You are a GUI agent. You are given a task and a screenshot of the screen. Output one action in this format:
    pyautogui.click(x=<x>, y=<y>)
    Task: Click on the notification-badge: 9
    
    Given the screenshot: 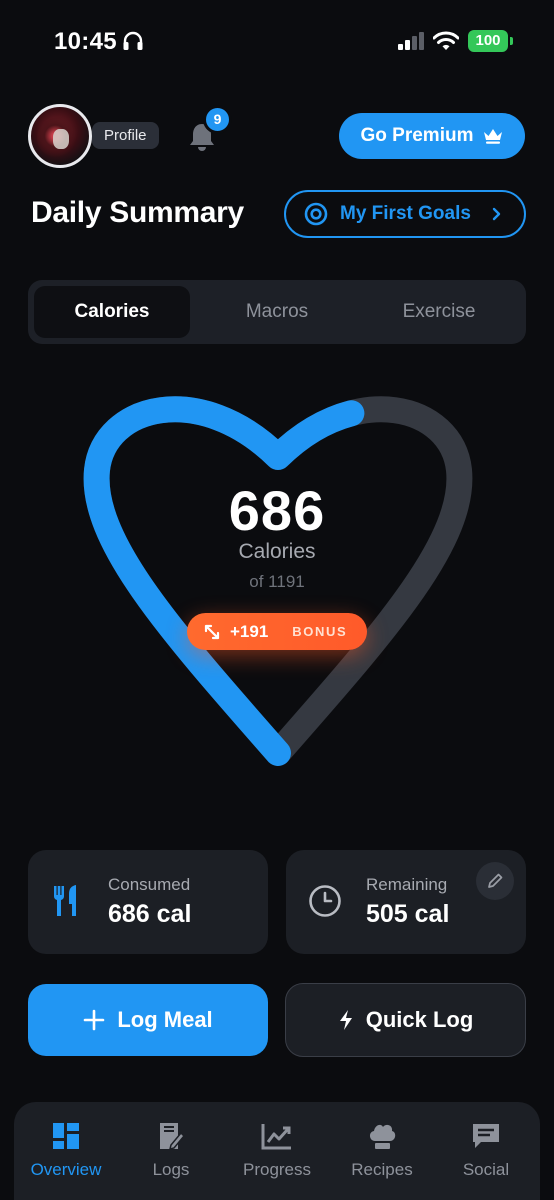 What is the action you would take?
    pyautogui.click(x=217, y=119)
    